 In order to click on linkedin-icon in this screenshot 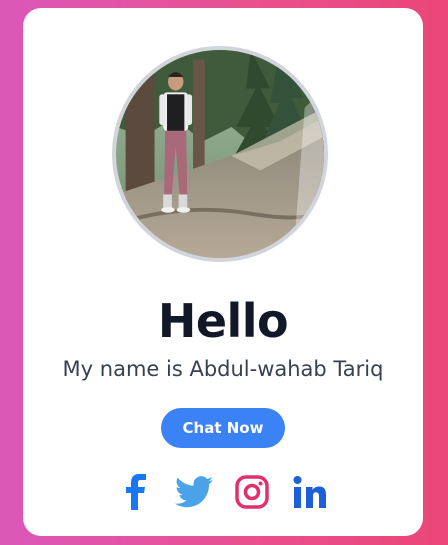, I will do `click(309, 492)`.